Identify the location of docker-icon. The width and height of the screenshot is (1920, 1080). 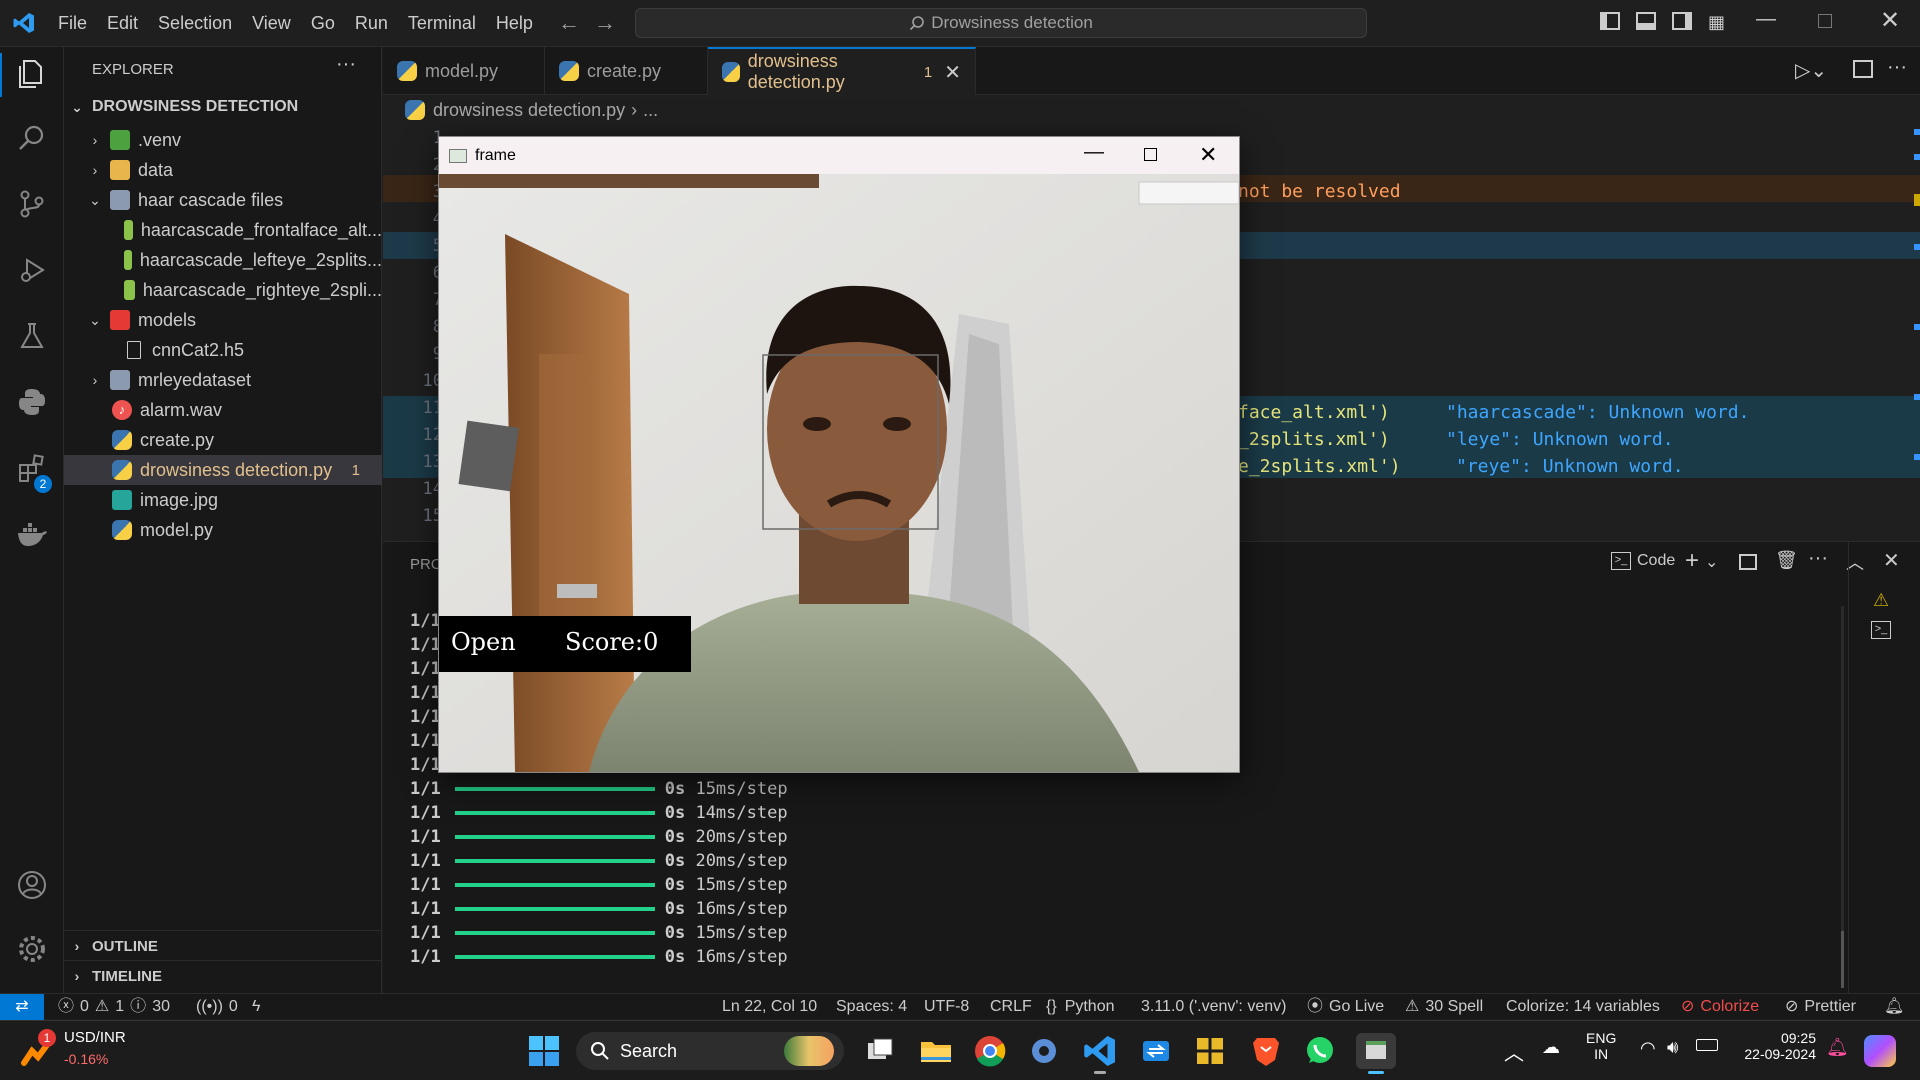
(32, 537).